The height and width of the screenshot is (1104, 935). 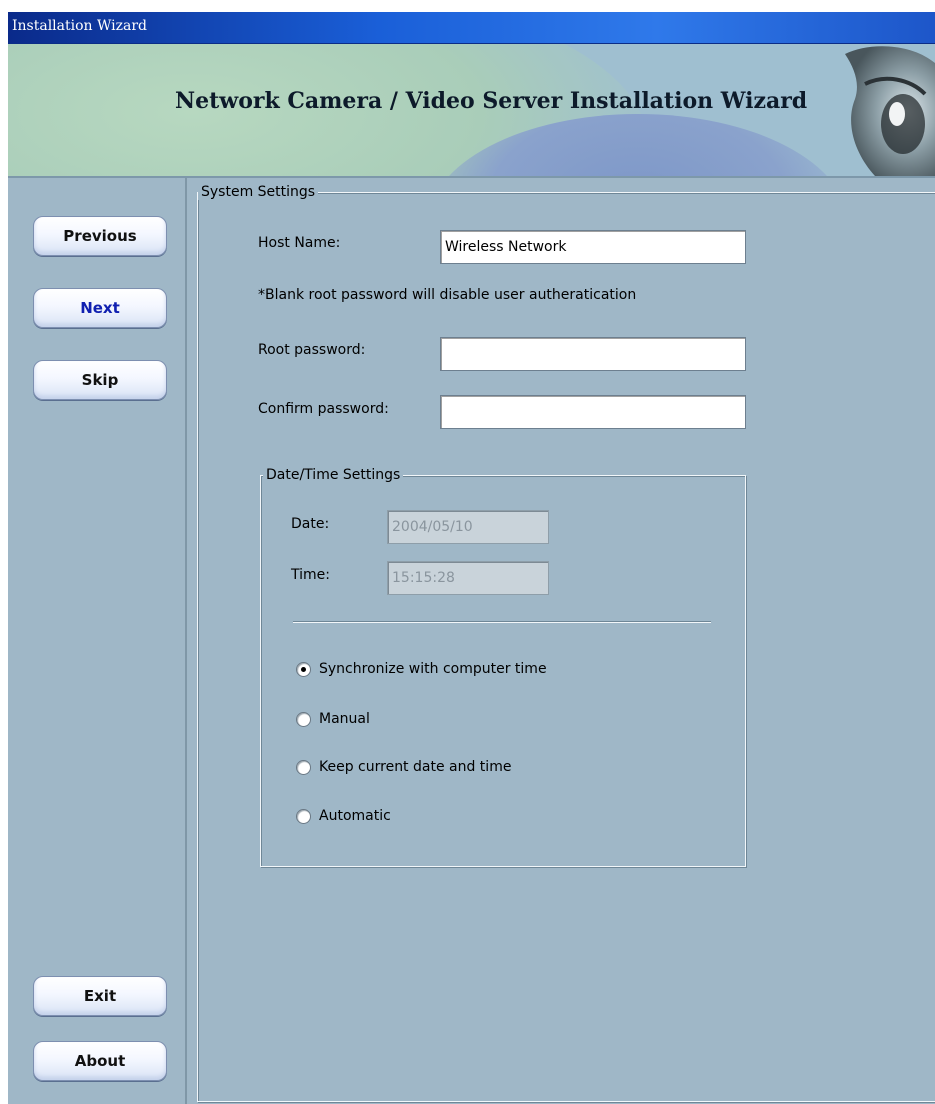 I want to click on radio-manual: Manual, so click(x=333, y=719).